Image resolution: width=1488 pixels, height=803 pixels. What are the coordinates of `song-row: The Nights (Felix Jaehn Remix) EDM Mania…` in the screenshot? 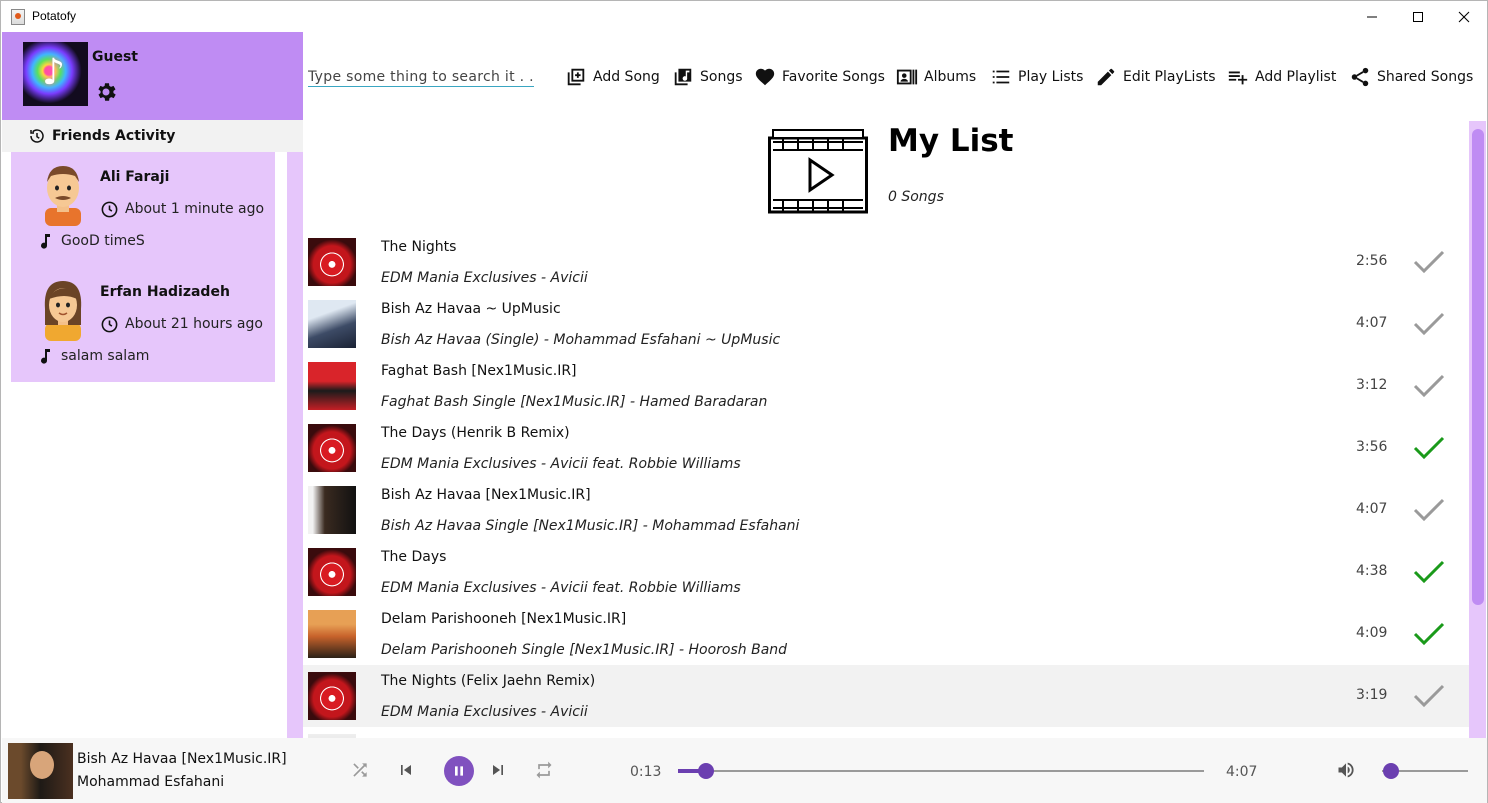 It's located at (887, 696).